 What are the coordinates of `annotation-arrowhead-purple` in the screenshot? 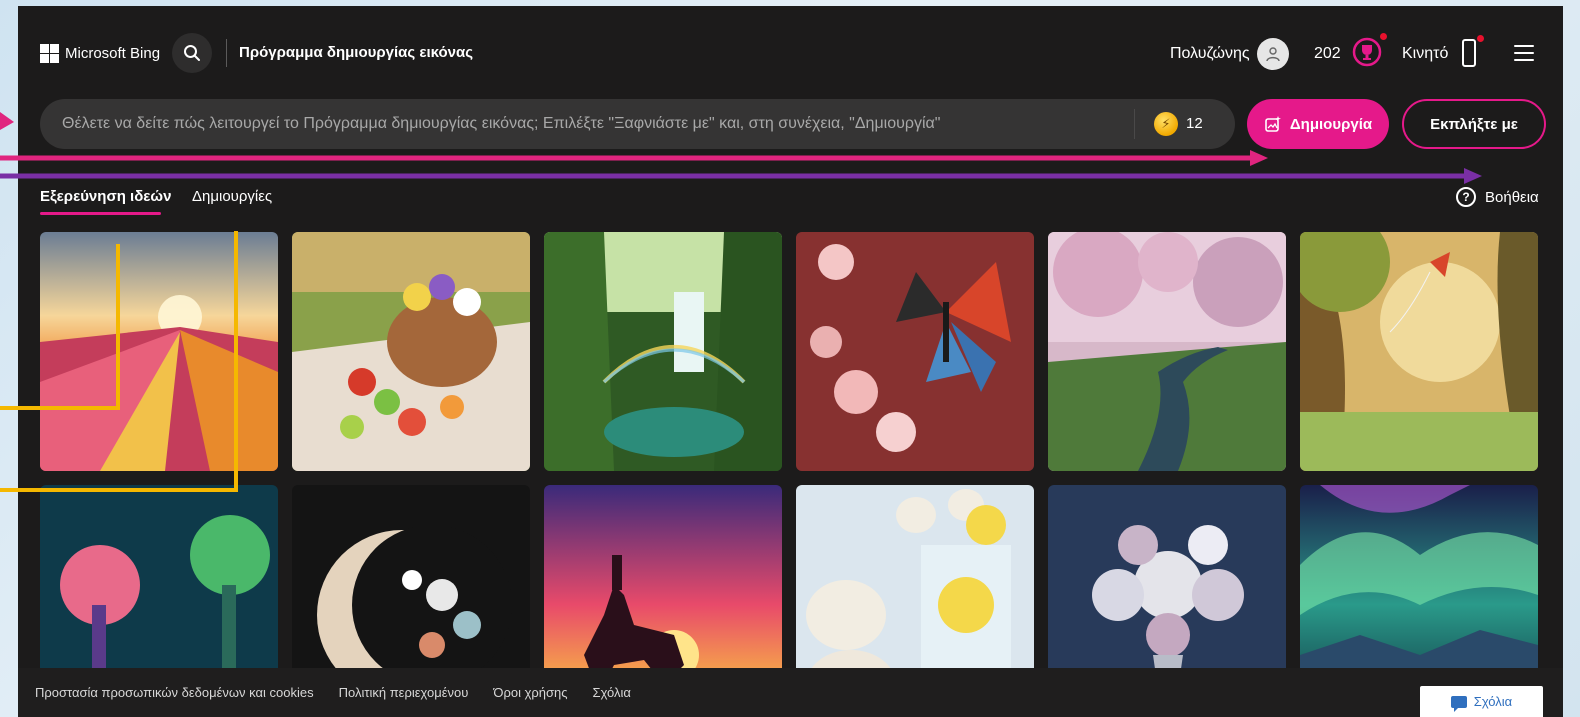 It's located at (1473, 176).